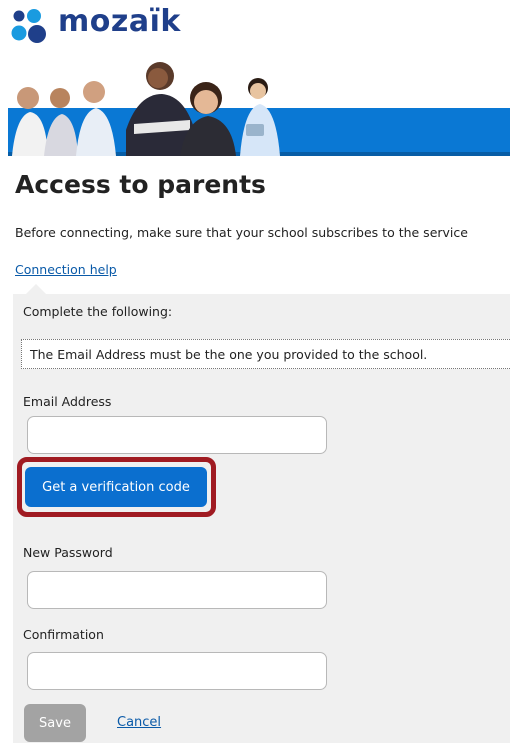 The width and height of the screenshot is (510, 743). I want to click on form-instruction: Complete the following:, so click(98, 311).